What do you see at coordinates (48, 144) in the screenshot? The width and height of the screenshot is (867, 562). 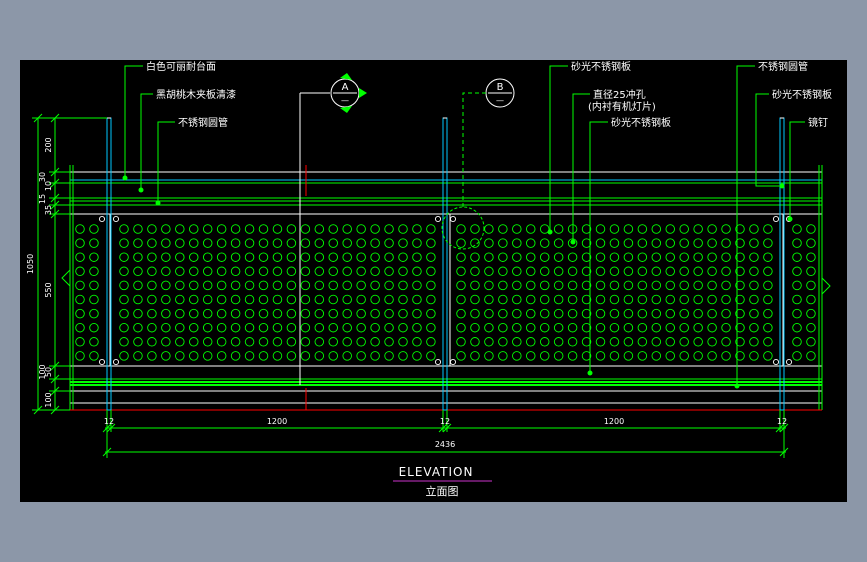 I see `dim-text-200: 200` at bounding box center [48, 144].